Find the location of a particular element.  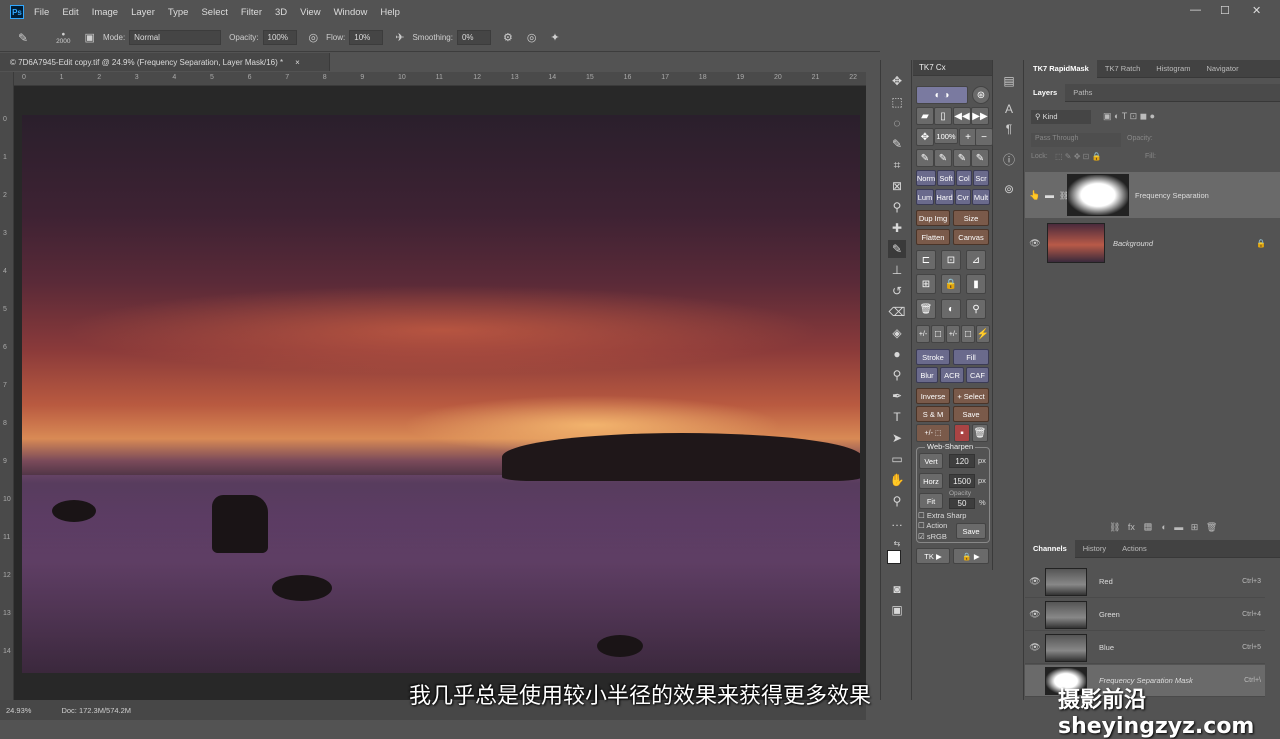

rectangle-tool-icon: ▭ is located at coordinates (897, 459).